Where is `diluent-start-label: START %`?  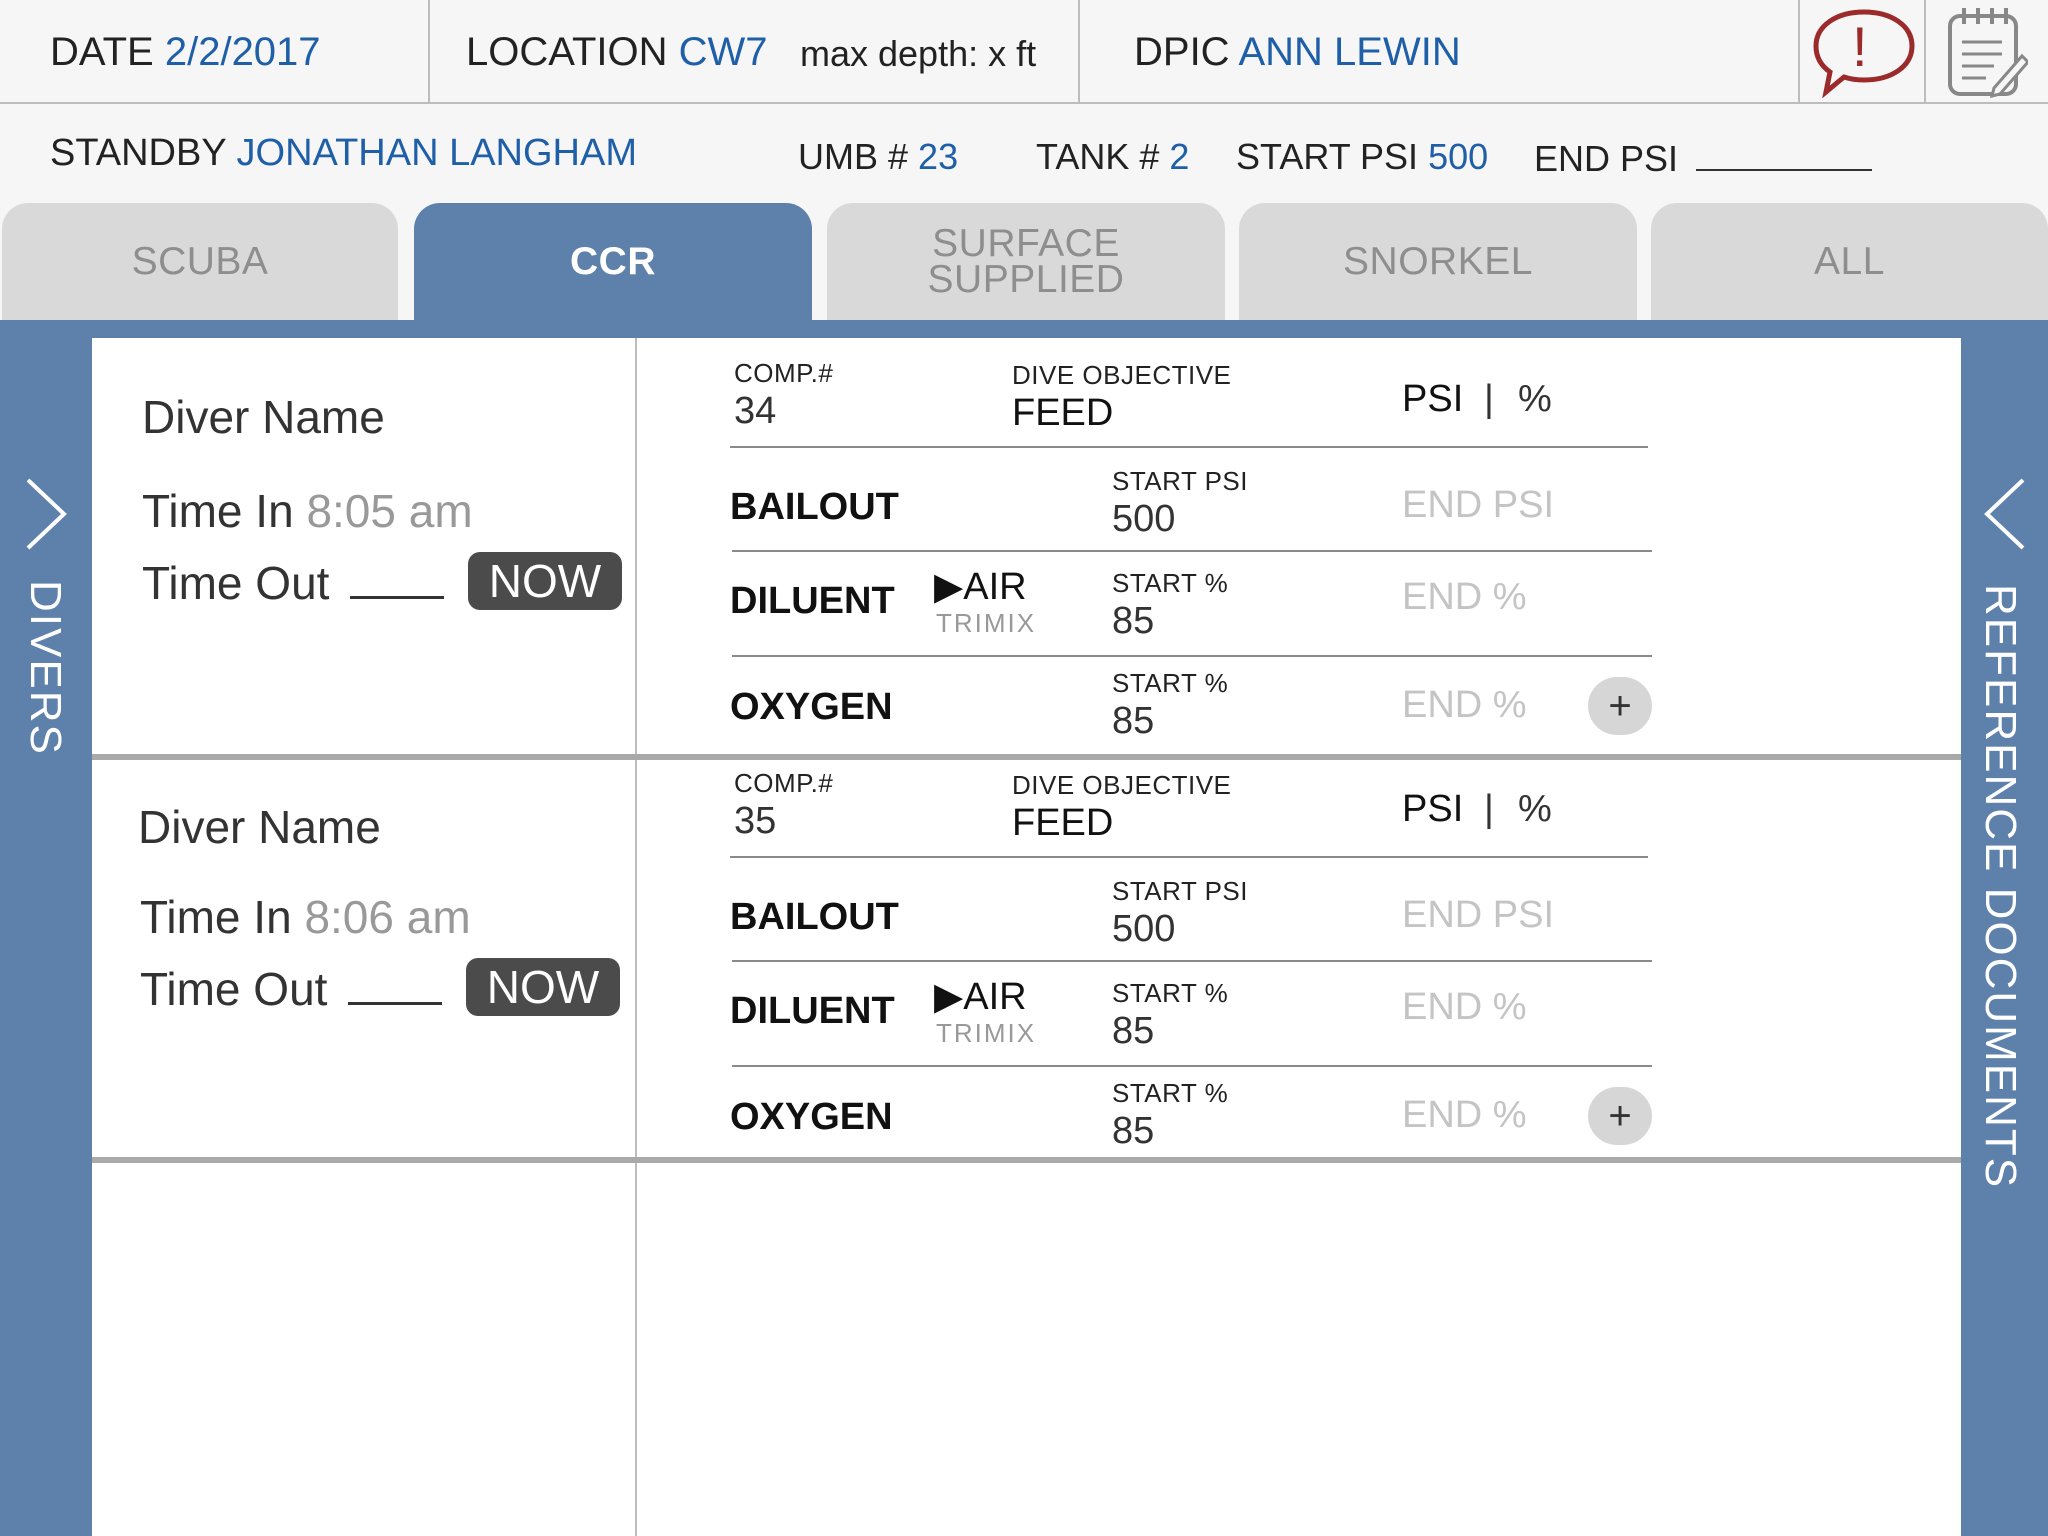
diluent-start-label: START % is located at coordinates (1170, 583).